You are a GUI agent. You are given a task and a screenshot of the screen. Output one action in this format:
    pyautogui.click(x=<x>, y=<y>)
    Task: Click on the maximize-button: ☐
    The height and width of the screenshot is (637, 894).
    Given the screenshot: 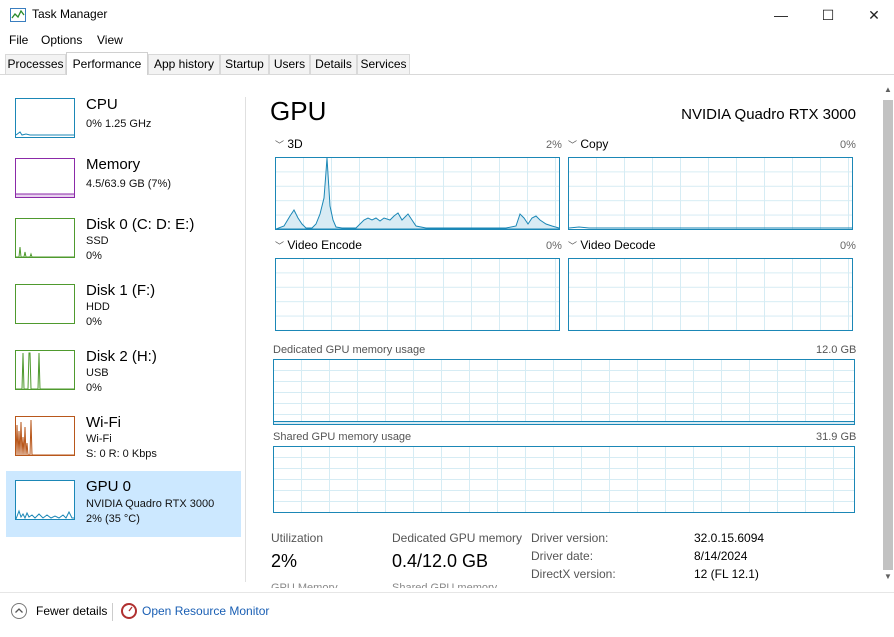 What is the action you would take?
    pyautogui.click(x=828, y=15)
    